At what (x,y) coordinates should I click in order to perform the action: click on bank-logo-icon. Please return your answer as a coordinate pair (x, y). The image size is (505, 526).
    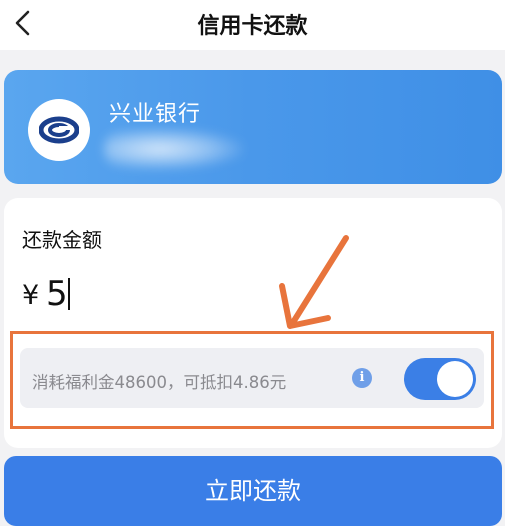
    Looking at the image, I should click on (59, 130).